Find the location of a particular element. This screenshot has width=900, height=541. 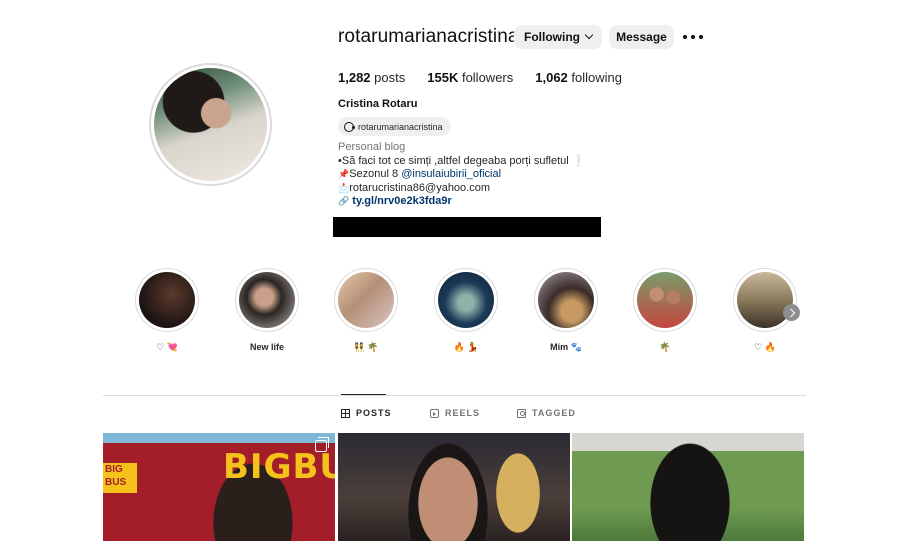

highlight-label: New life is located at coordinates (266, 347).